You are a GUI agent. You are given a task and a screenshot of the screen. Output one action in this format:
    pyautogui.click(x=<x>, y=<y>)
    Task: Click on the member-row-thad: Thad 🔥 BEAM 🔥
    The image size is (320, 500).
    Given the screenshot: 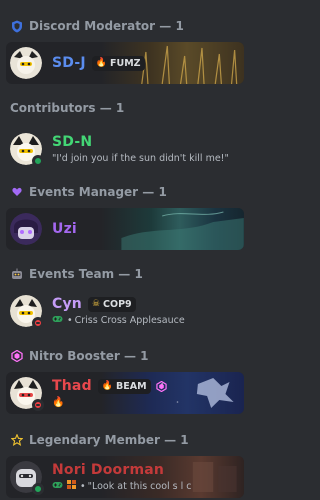 What is the action you would take?
    pyautogui.click(x=125, y=393)
    